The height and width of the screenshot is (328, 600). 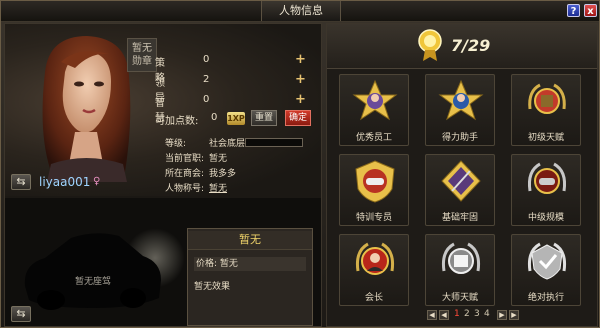 I want to click on add-strategy-button: +, so click(x=300, y=59).